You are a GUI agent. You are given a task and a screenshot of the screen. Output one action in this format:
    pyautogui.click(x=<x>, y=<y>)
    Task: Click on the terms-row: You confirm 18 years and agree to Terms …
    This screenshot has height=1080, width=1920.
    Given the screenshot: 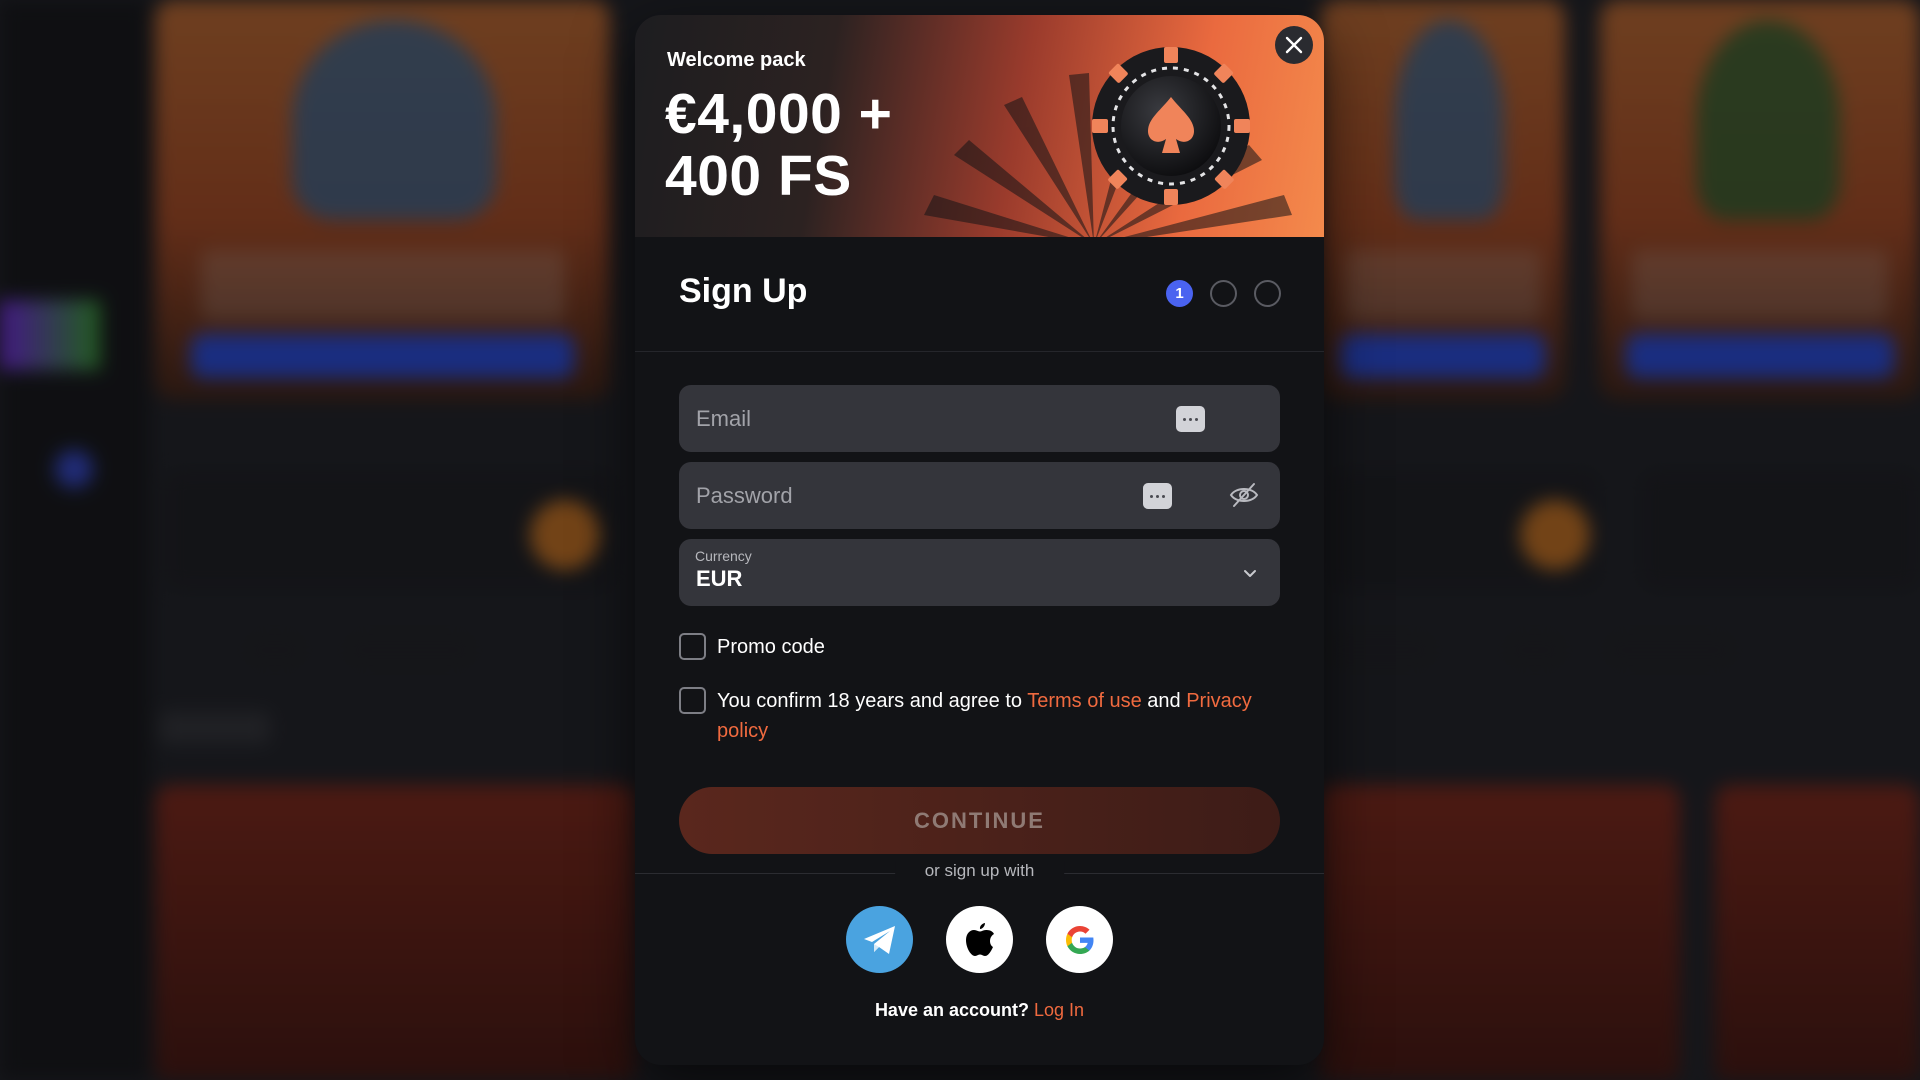 What is the action you would take?
    pyautogui.click(x=979, y=716)
    